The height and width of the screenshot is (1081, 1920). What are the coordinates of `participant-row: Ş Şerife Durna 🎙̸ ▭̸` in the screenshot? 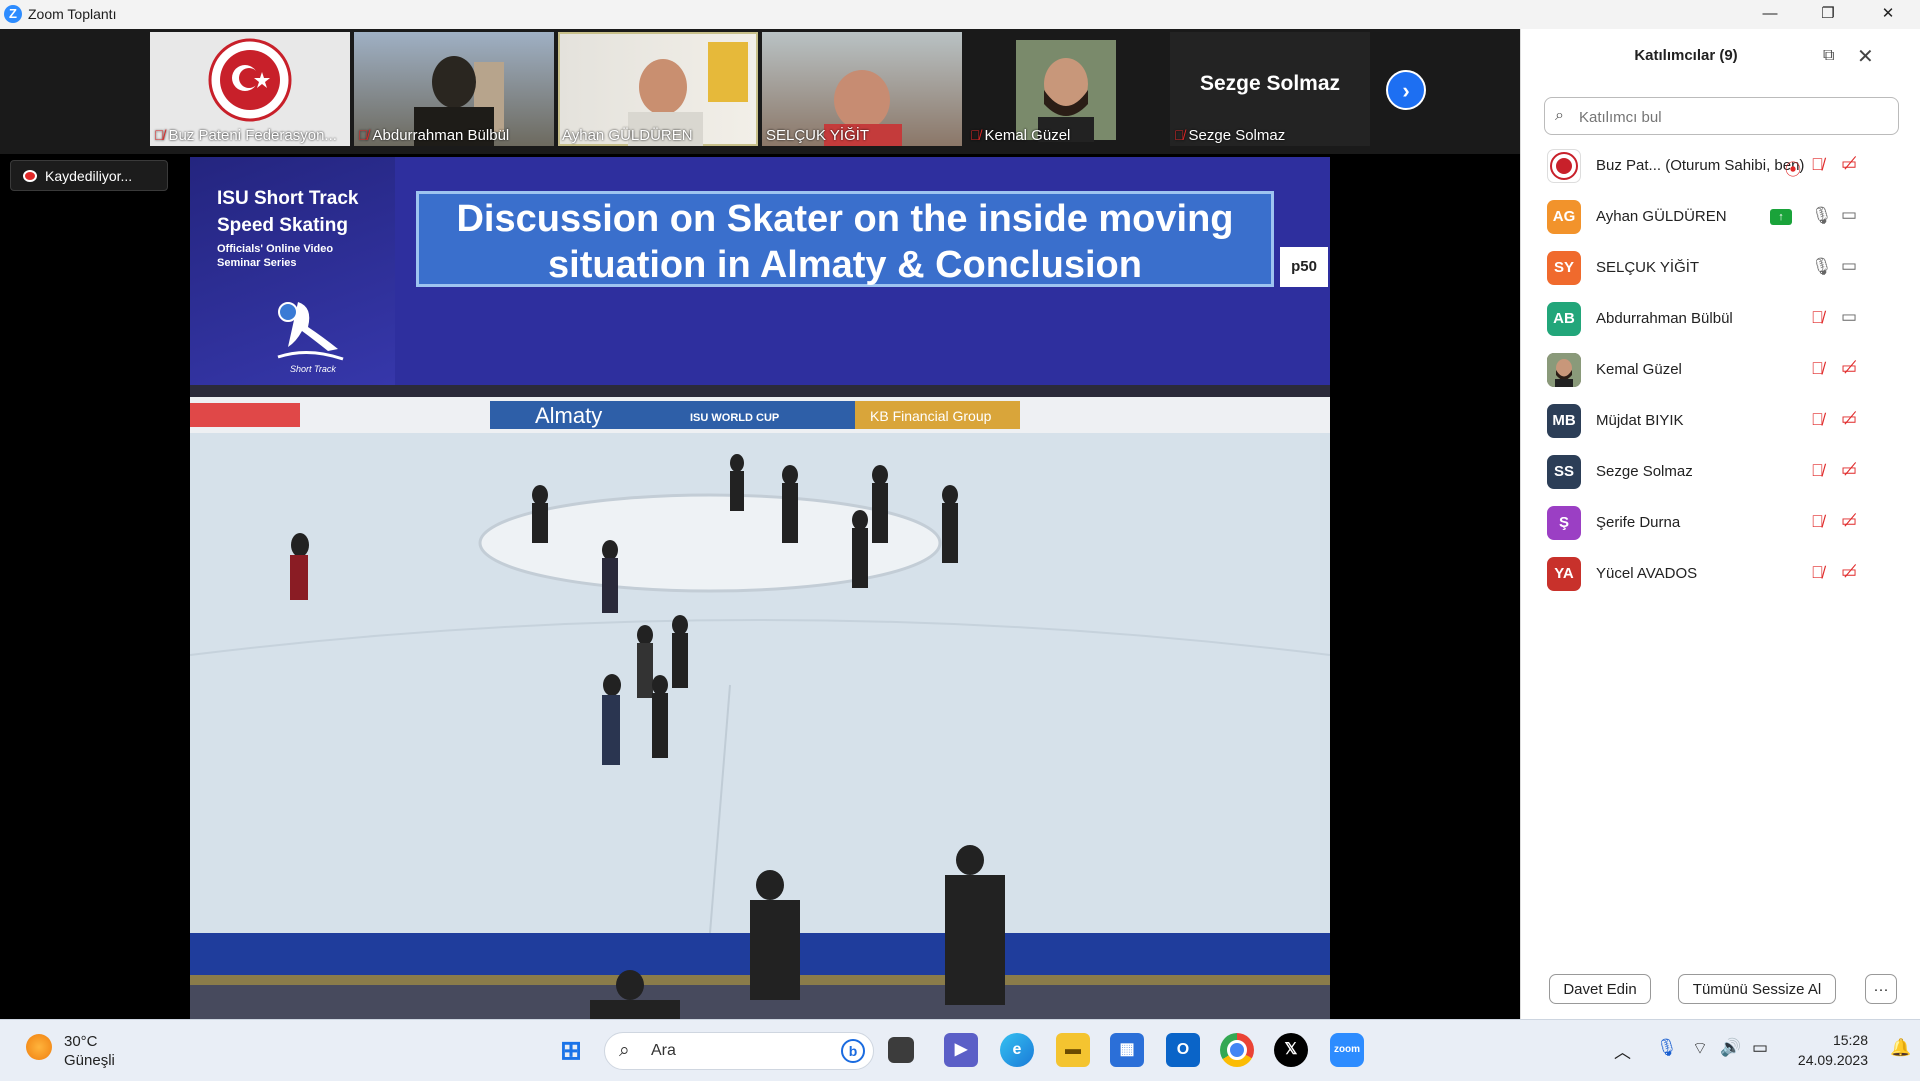 It's located at (1720, 523).